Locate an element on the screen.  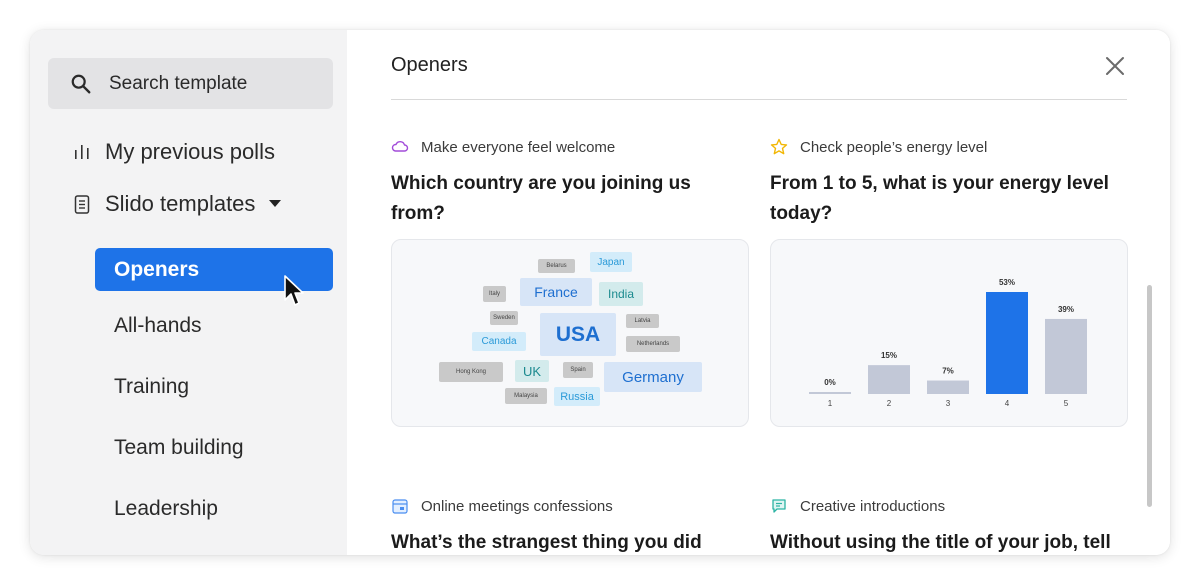
word-cloud-word: Italy is located at coordinates (494, 294).